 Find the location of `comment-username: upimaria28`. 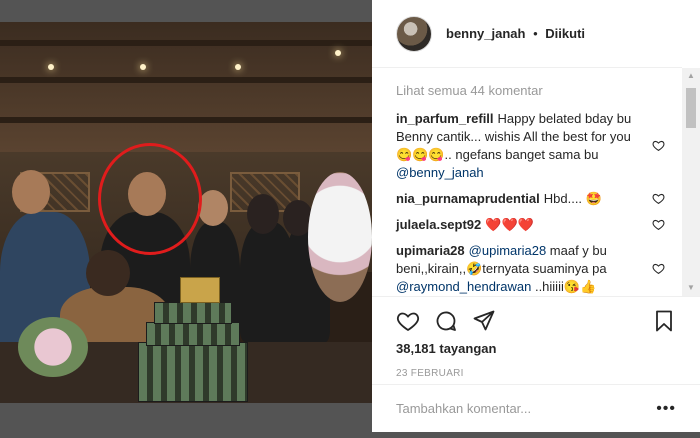

comment-username: upimaria28 is located at coordinates (430, 250).